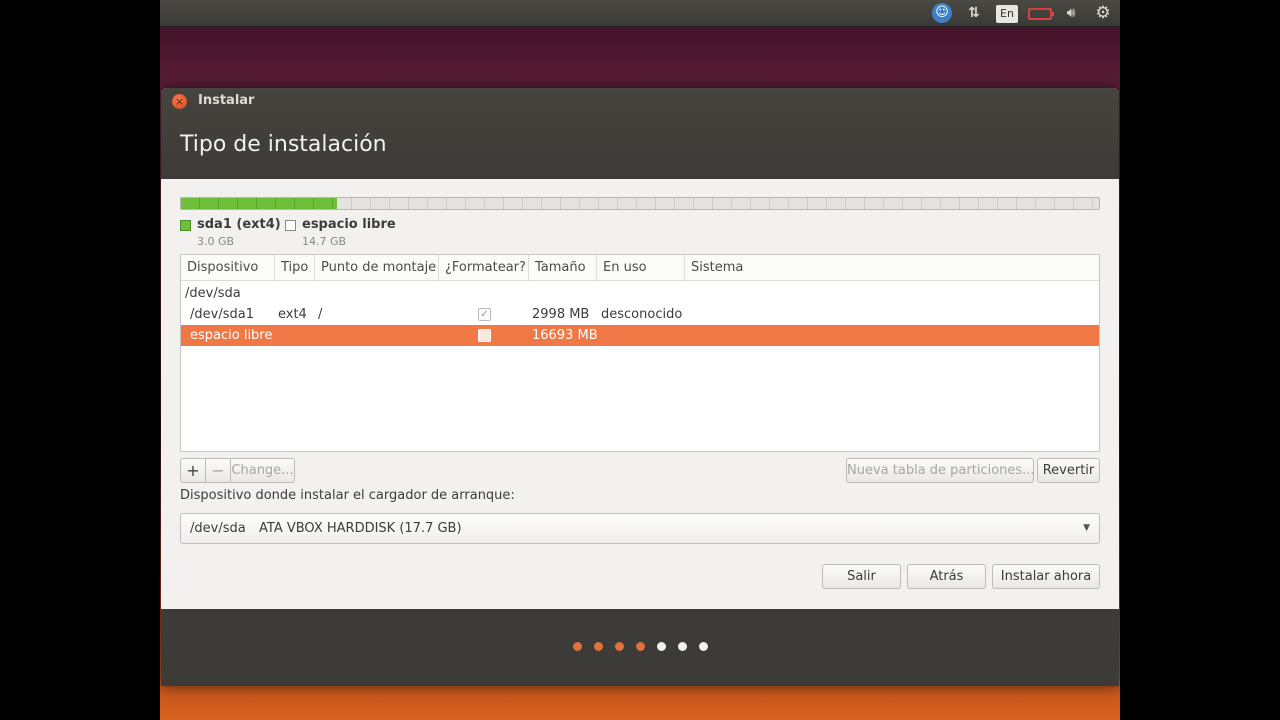 The height and width of the screenshot is (720, 1280). What do you see at coordinates (892, 268) in the screenshot?
I see `column-header-system: Sistema` at bounding box center [892, 268].